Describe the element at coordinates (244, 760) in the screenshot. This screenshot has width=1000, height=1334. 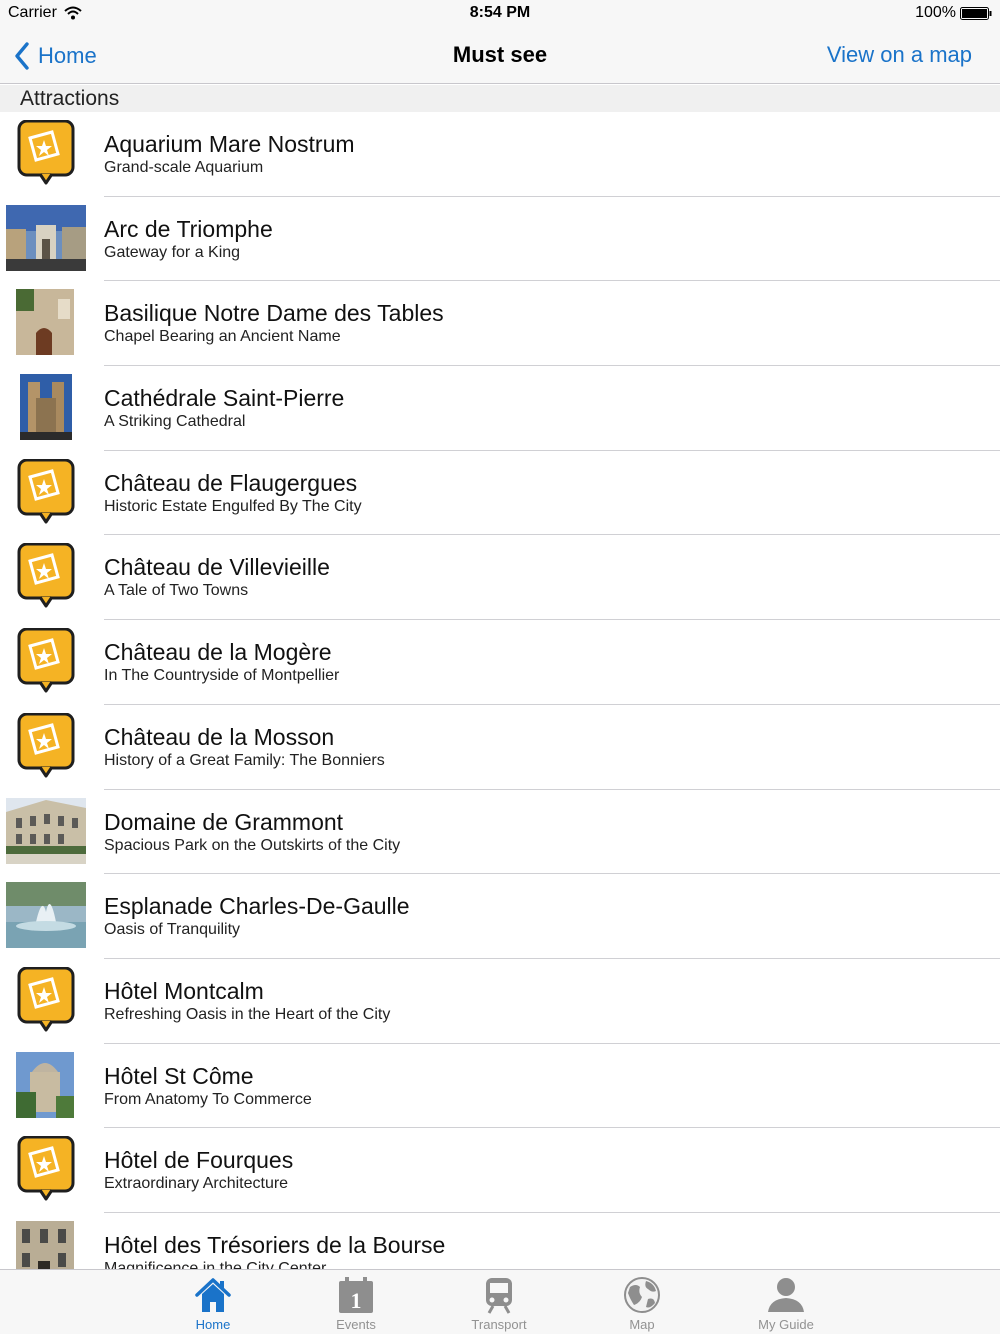
I see `item-subtitle: History of a Great Family: The Bonniers` at that location.